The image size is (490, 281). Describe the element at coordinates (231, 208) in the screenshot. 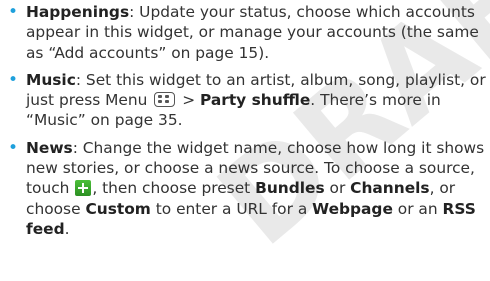

I see `news-description-part5: to enter a URL for a` at that location.